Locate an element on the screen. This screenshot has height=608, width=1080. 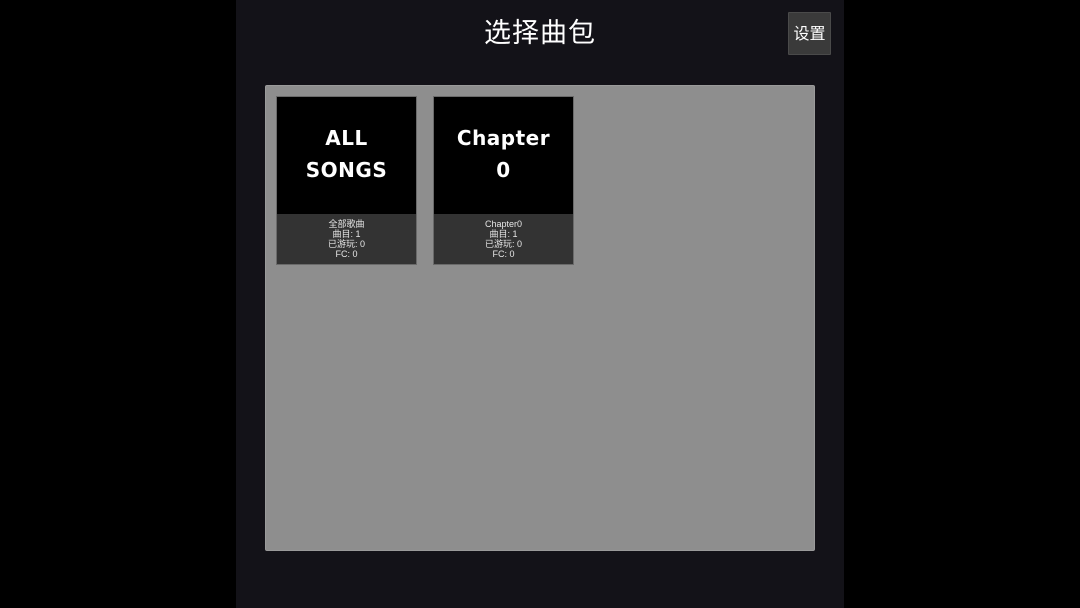
pack-cover-text: Chapter 0 is located at coordinates (503, 153).